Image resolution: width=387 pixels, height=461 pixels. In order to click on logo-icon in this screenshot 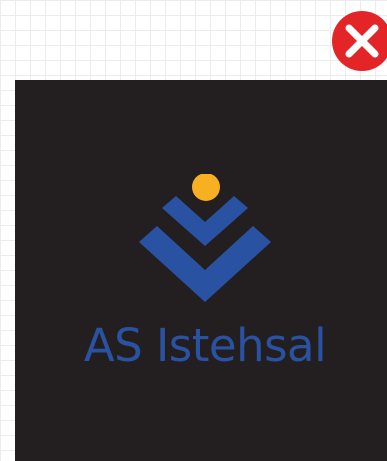, I will do `click(205, 238)`.